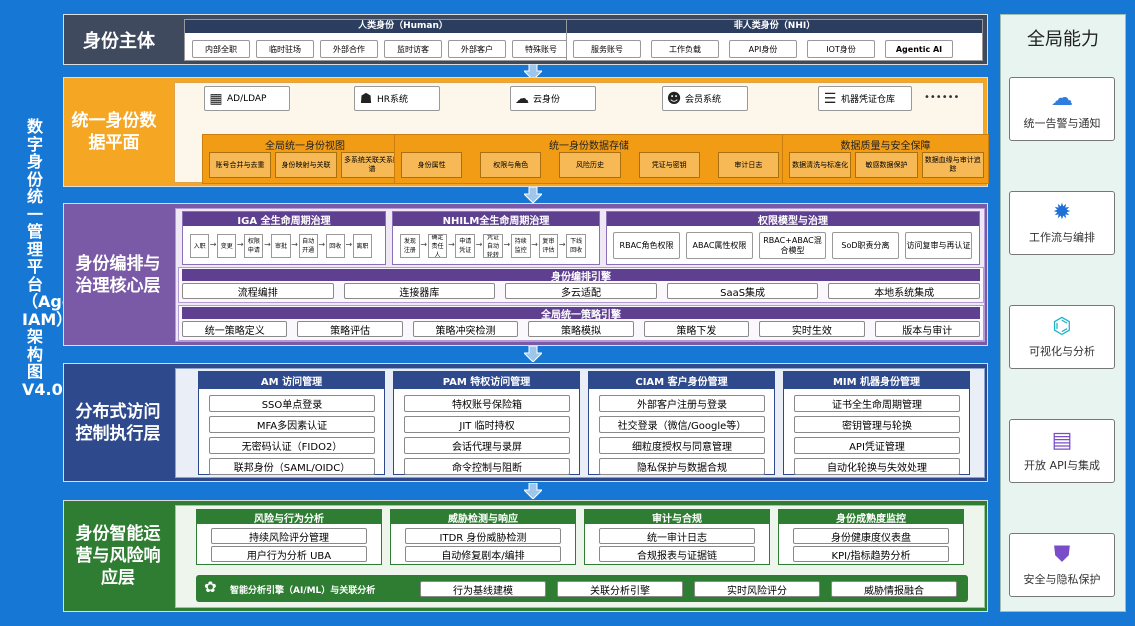 The width and height of the screenshot is (1135, 626). Describe the element at coordinates (719, 245) in the screenshot. I see `permission-chip: ABAC属性权限` at that location.